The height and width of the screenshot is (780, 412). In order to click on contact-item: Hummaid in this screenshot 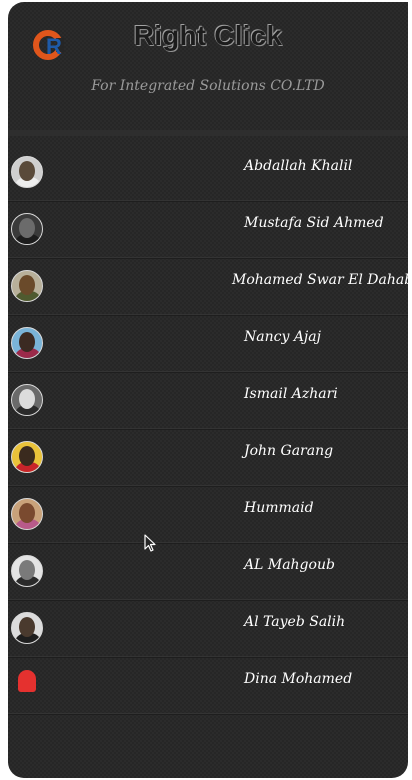, I will do `click(208, 514)`.